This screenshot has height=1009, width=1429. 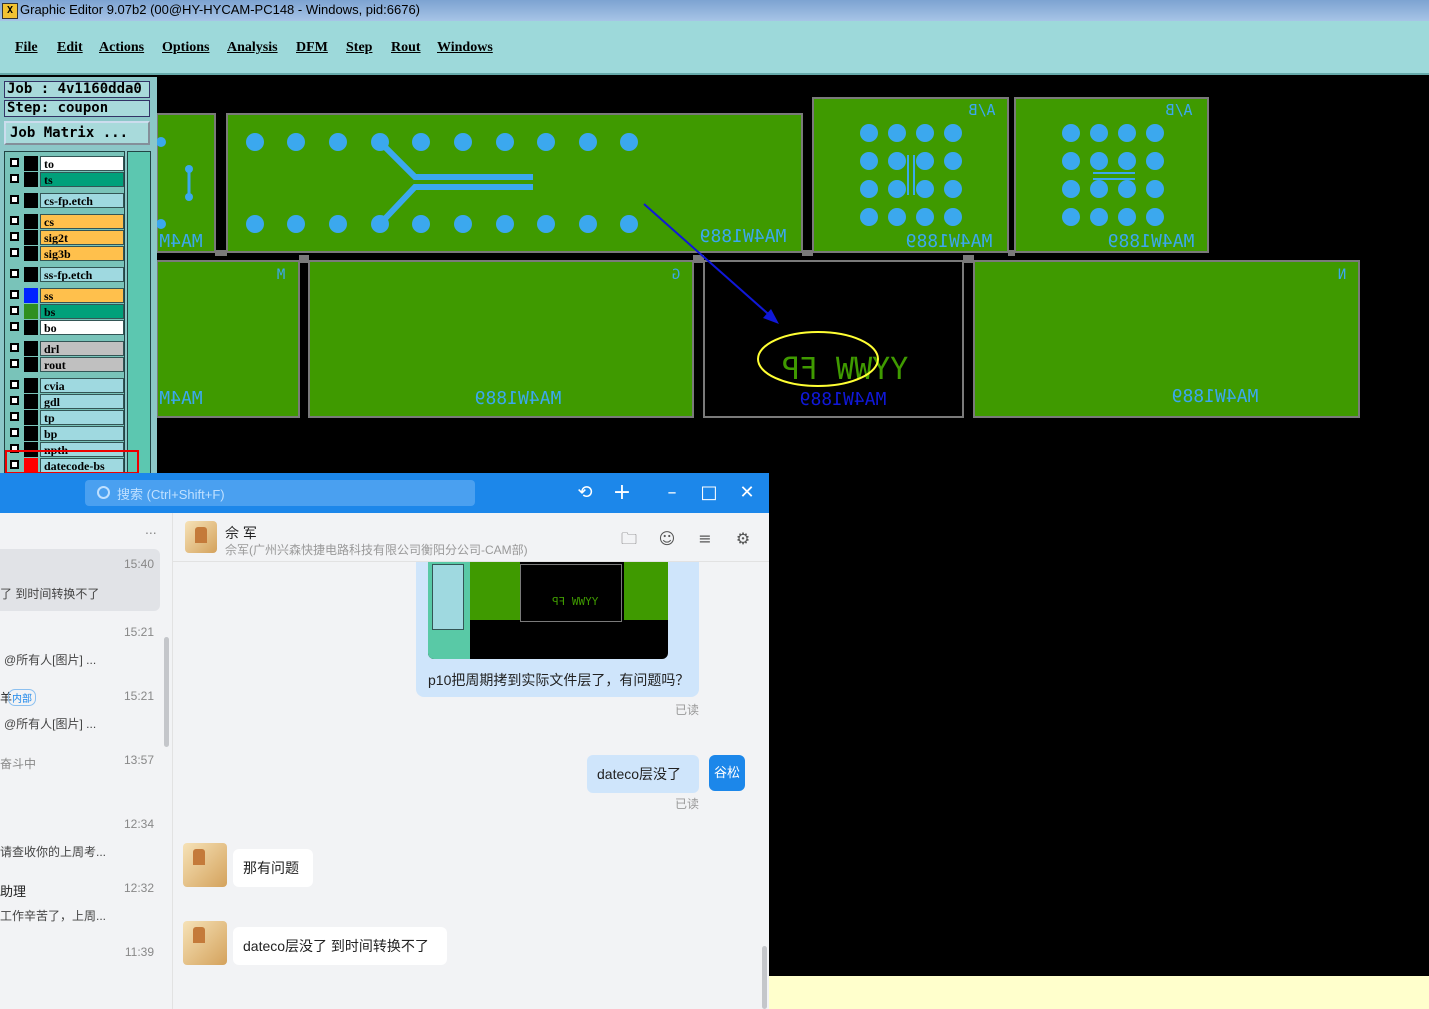 What do you see at coordinates (82, 401) in the screenshot?
I see `layer-name: gdl` at bounding box center [82, 401].